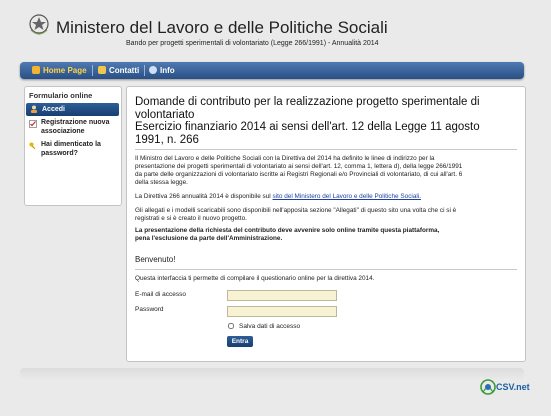 Image resolution: width=551 pixels, height=416 pixels. What do you see at coordinates (270, 326) in the screenshot?
I see `remember-label: Salva dati di accesso` at bounding box center [270, 326].